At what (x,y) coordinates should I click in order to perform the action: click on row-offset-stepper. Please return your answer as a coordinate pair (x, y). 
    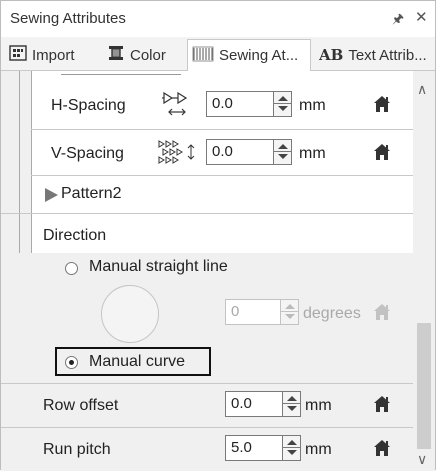
    Looking at the image, I should click on (291, 404).